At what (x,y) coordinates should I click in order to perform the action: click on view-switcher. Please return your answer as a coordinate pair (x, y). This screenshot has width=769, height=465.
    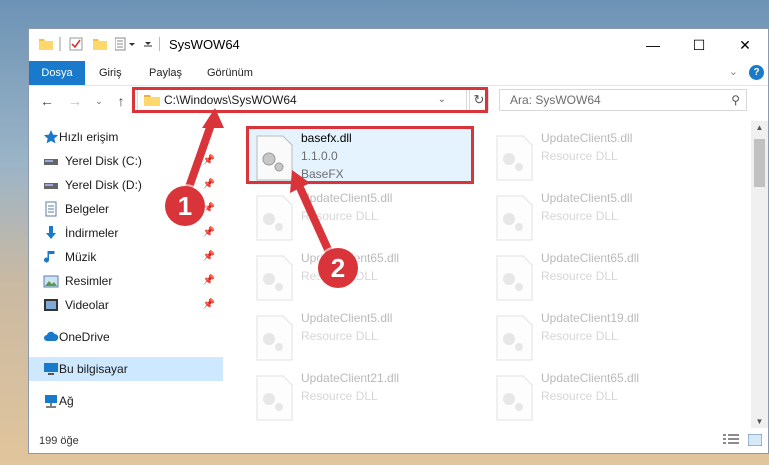
    Looking at the image, I should click on (742, 441).